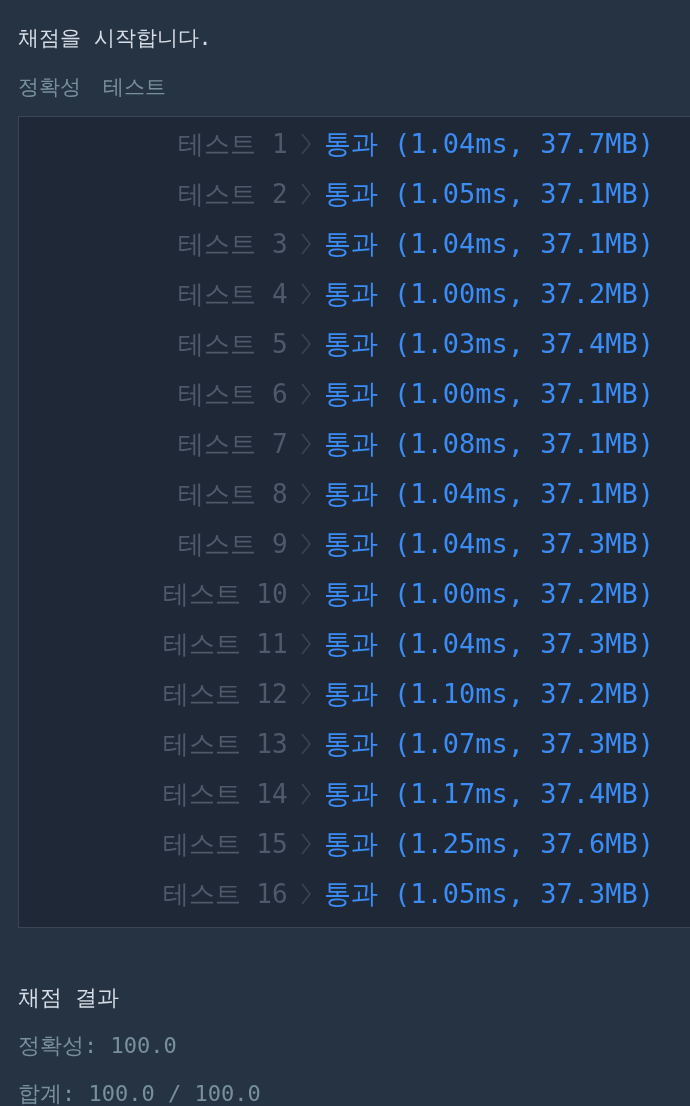 The width and height of the screenshot is (690, 1106). Describe the element at coordinates (488, 394) in the screenshot. I see `test-result: 통과 (1.00ms, 37.1MB)` at that location.